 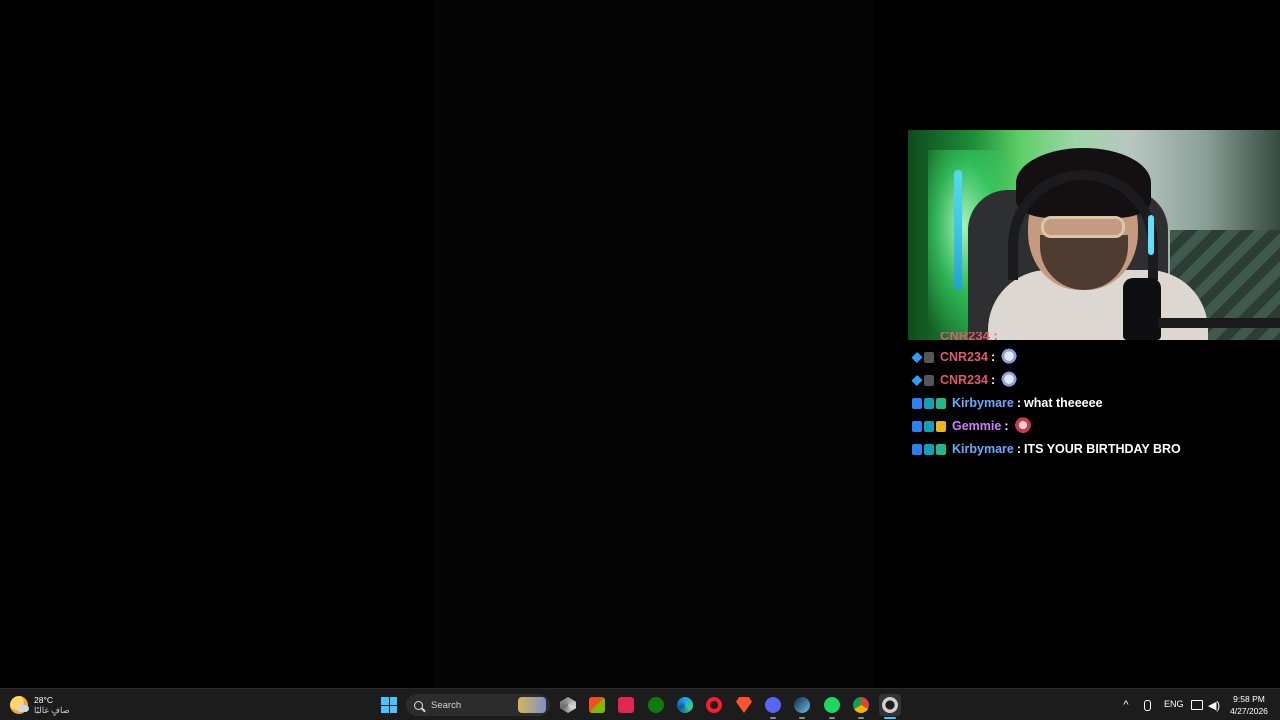 I want to click on volume-button: ◀), so click(x=1214, y=705).